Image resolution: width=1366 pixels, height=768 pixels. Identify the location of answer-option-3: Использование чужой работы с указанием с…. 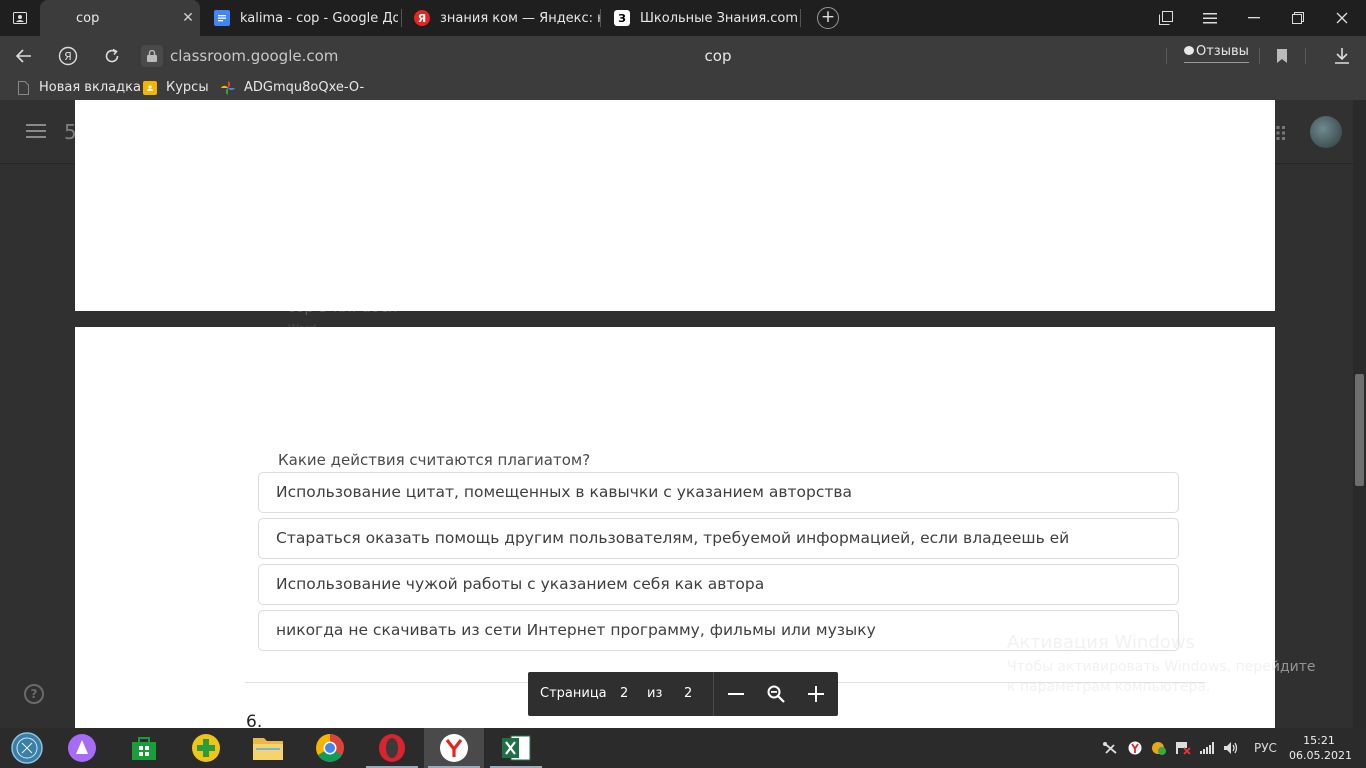
(718, 584).